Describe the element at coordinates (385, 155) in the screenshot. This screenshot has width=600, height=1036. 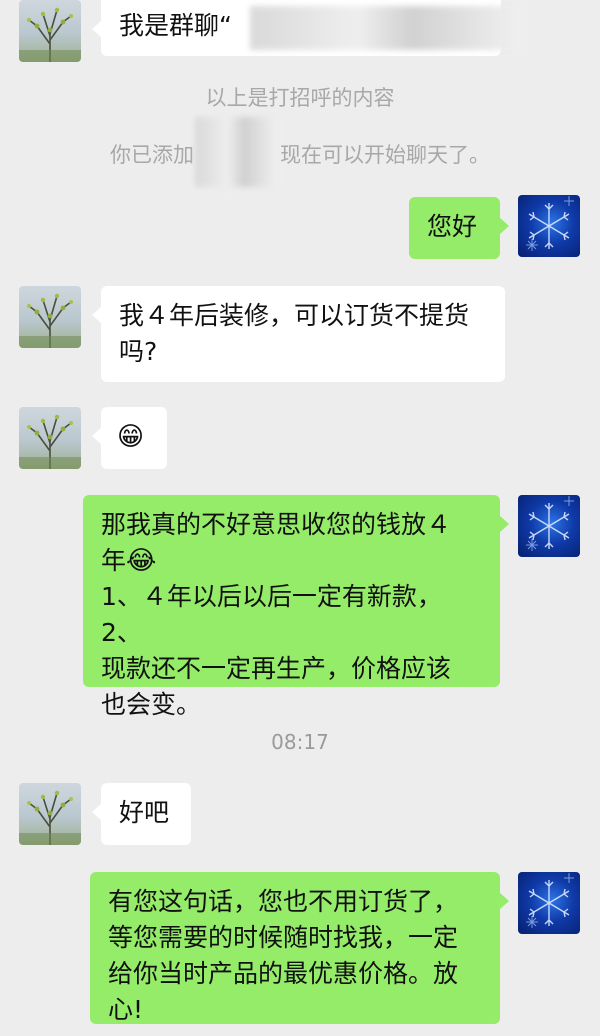
I see `added-suffix: 现在可以开始聊天了。` at that location.